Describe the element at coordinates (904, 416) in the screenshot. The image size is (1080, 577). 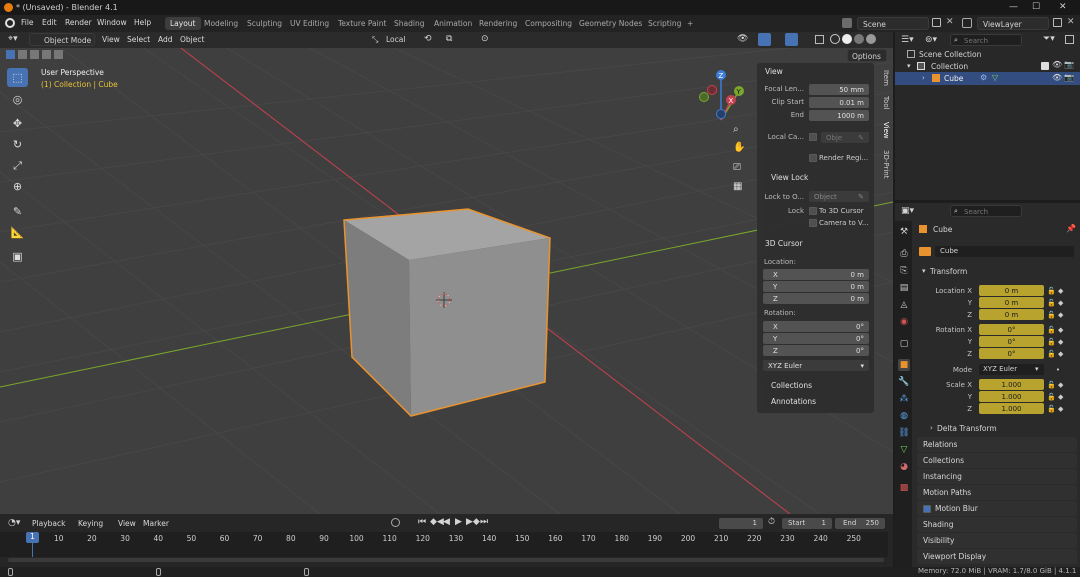
I see `physics-tab-icon: ◍` at that location.